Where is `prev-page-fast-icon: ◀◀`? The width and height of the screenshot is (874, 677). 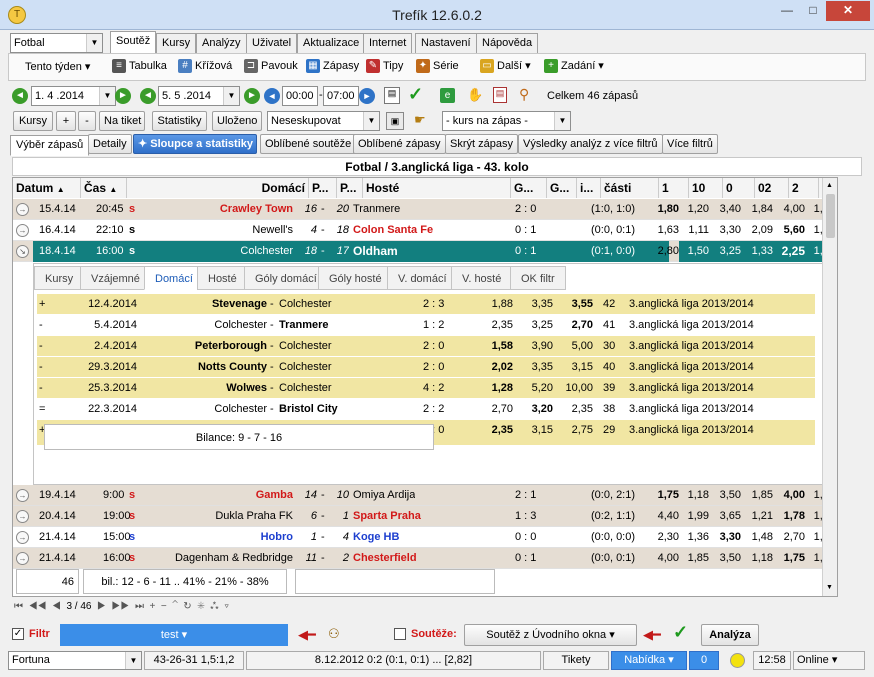 prev-page-fast-icon: ◀◀ is located at coordinates (38, 606).